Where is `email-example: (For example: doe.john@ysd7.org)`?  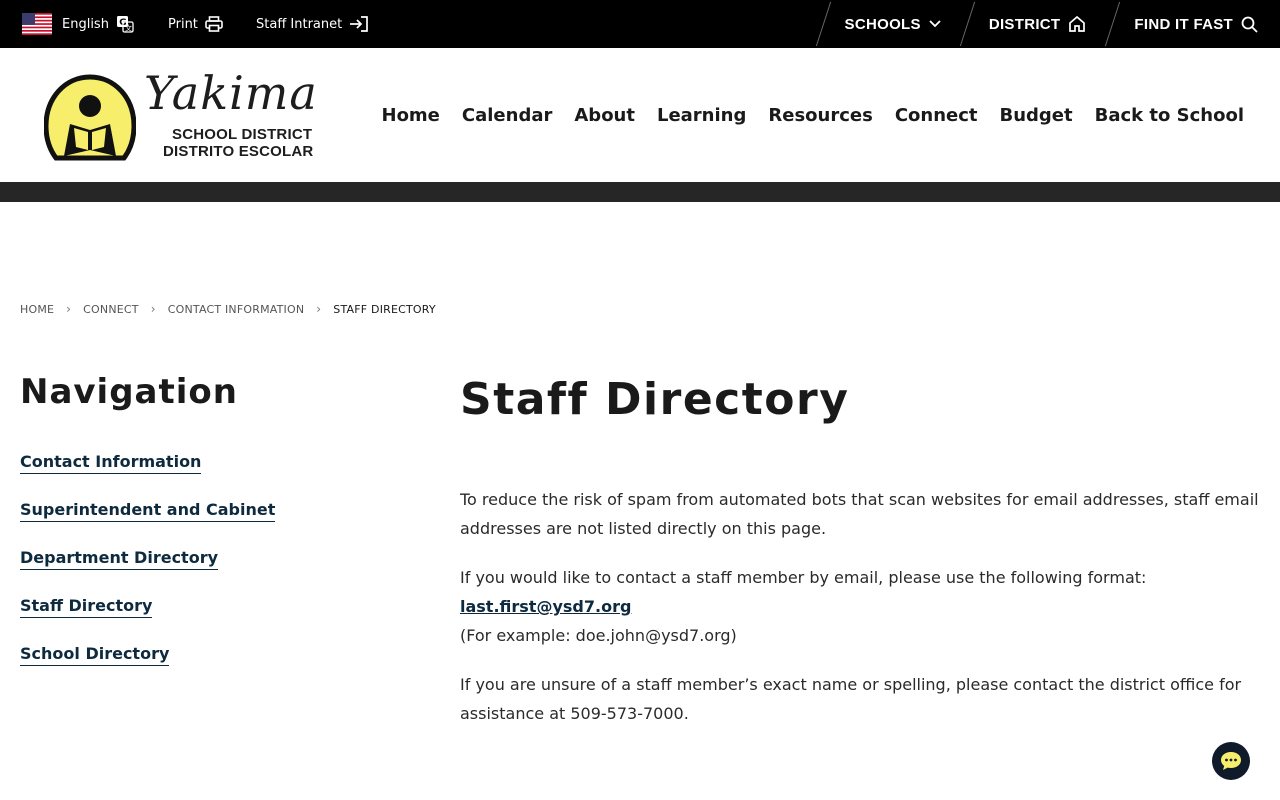
email-example: (For example: doe.john@ysd7.org) is located at coordinates (598, 635).